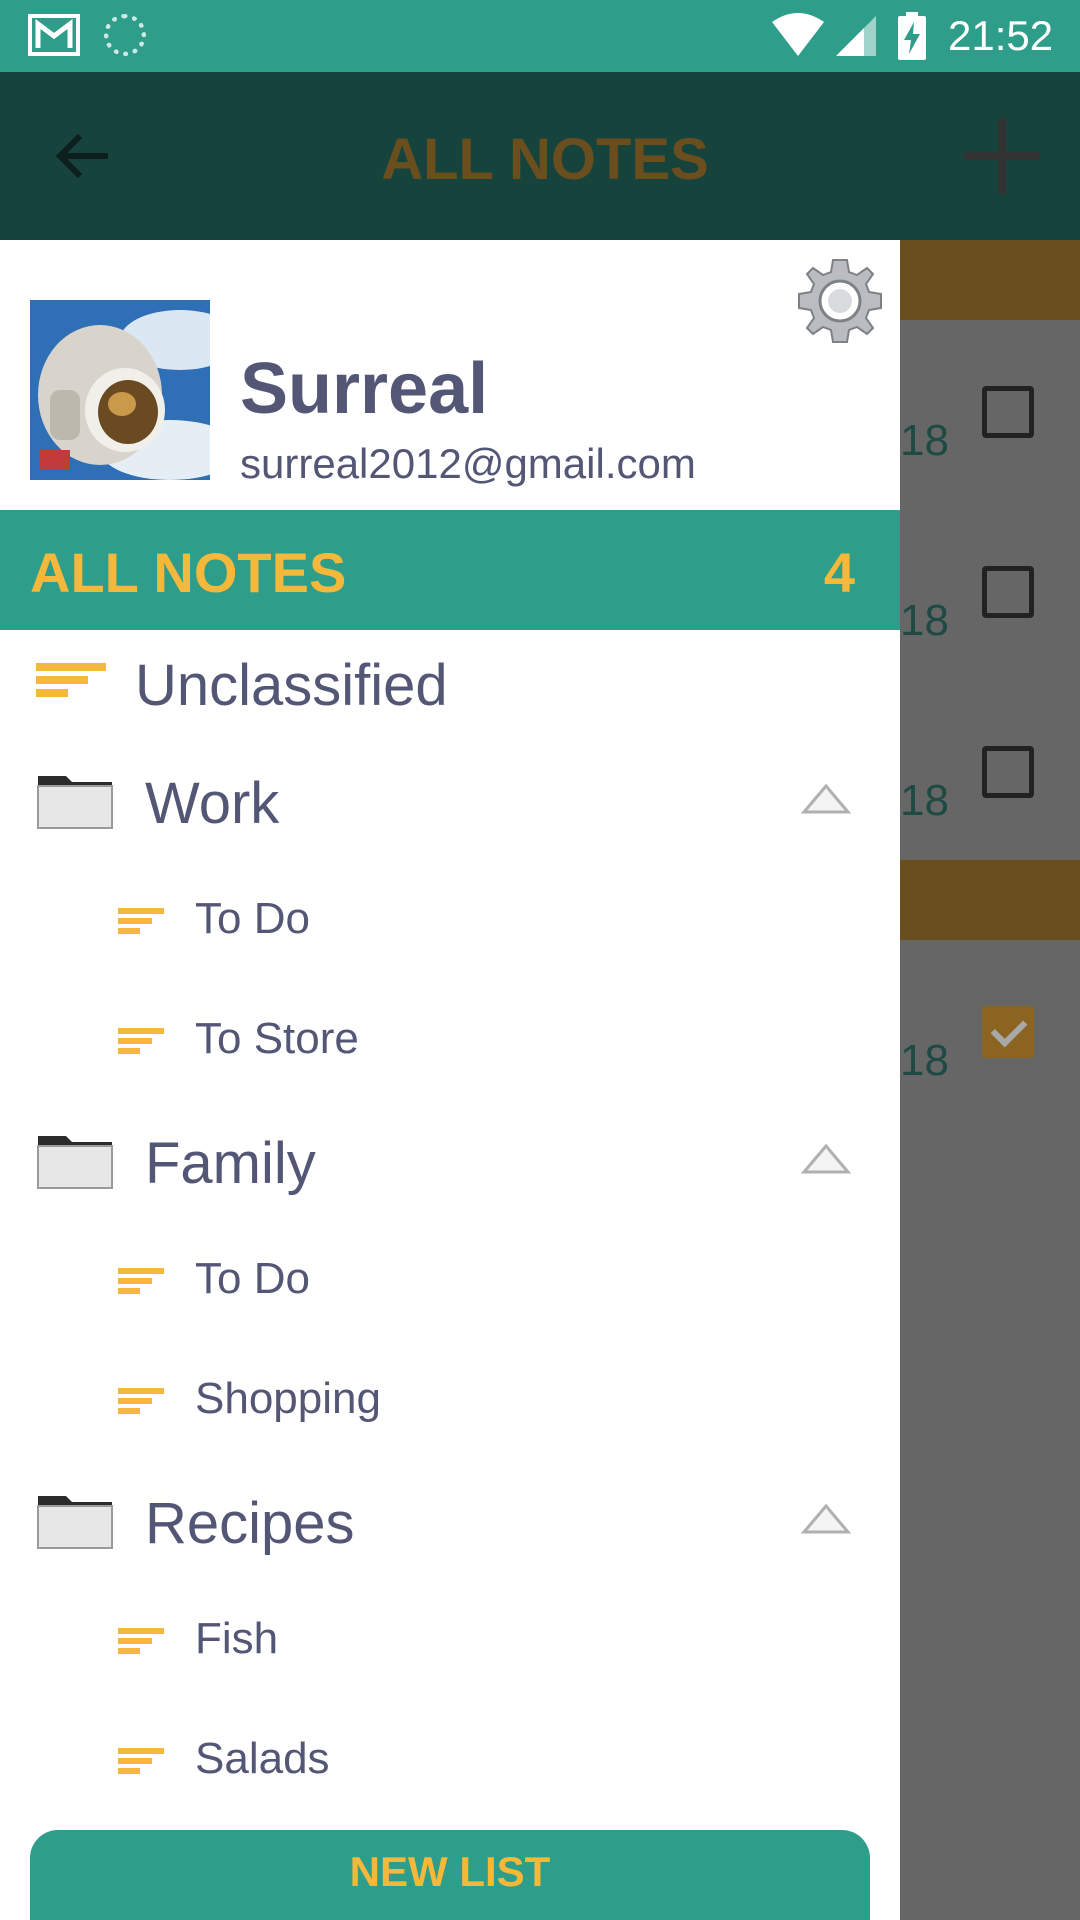  I want to click on status-bar: 21:52, so click(540, 36).